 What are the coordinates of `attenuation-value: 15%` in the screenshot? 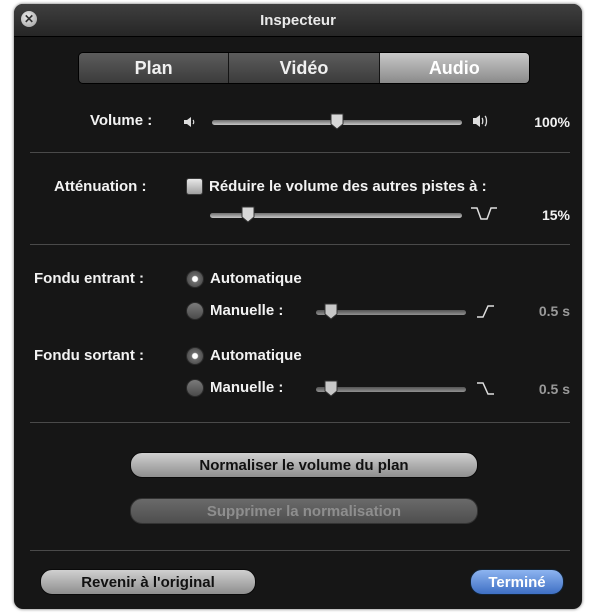 It's located at (555, 215).